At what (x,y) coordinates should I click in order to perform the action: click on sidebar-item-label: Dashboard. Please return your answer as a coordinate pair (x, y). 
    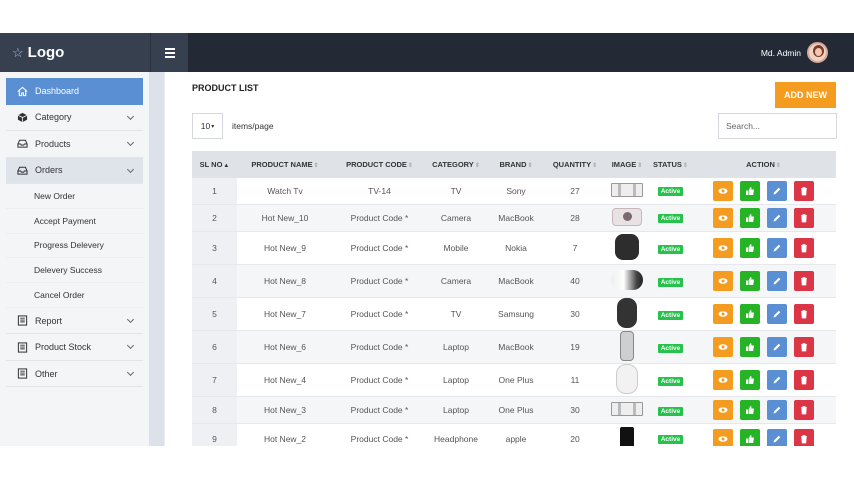
    Looking at the image, I should click on (57, 91).